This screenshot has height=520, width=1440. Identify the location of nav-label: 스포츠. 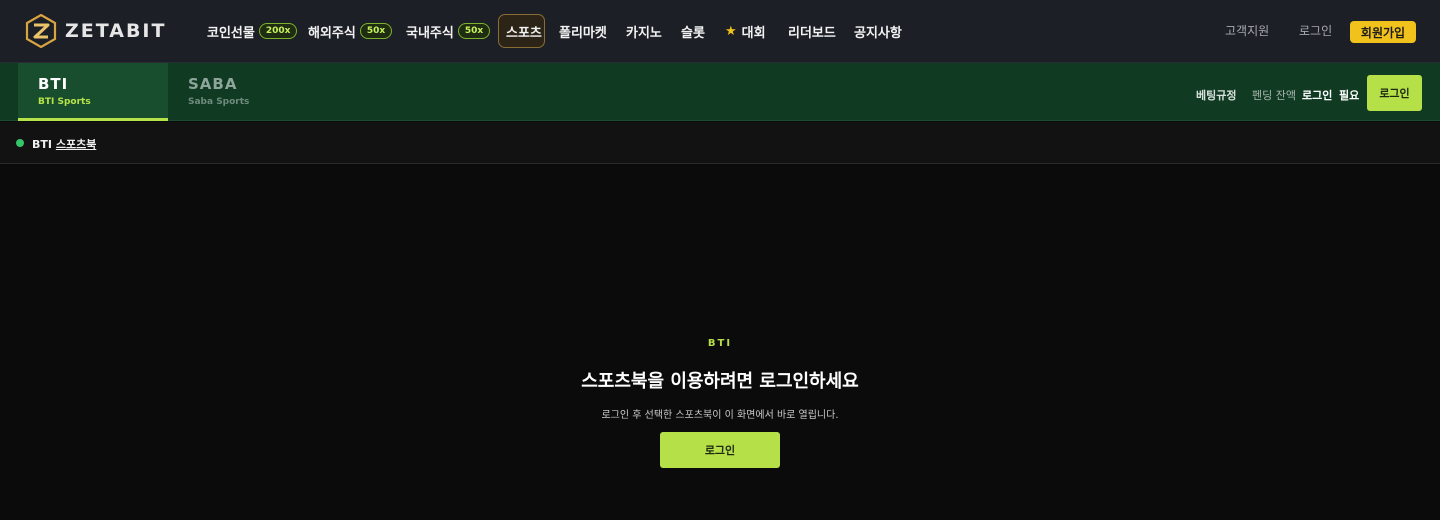
(524, 33).